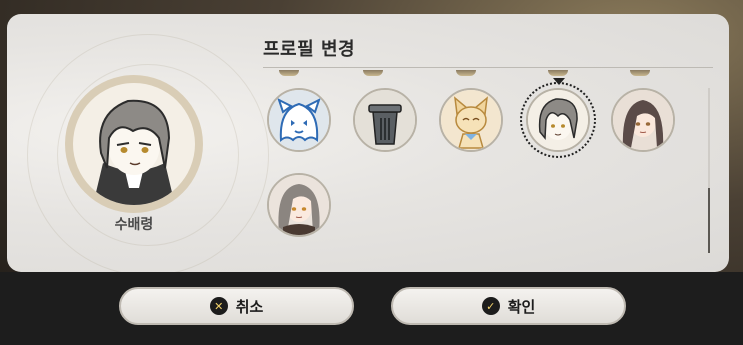 Image resolution: width=743 pixels, height=345 pixels. Describe the element at coordinates (558, 120) in the screenshot. I see `avatar-gray-hair-chibi` at that location.